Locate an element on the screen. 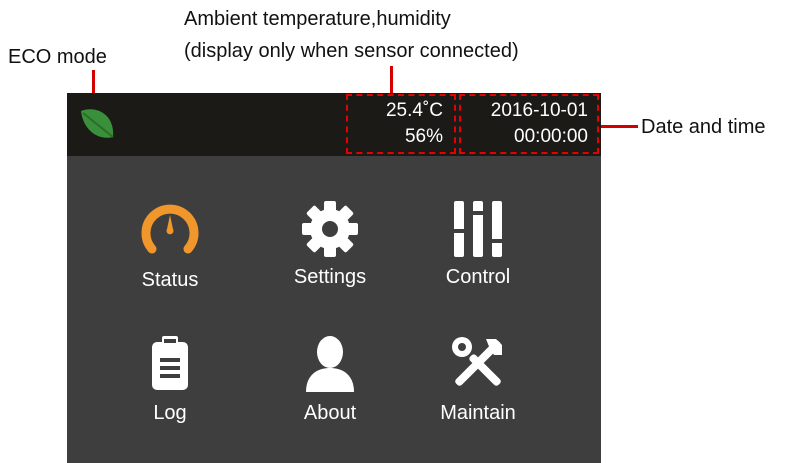 Image resolution: width=794 pixels, height=463 pixels. ambient-annotation-line2: (display only when sensor connected) is located at coordinates (351, 51).